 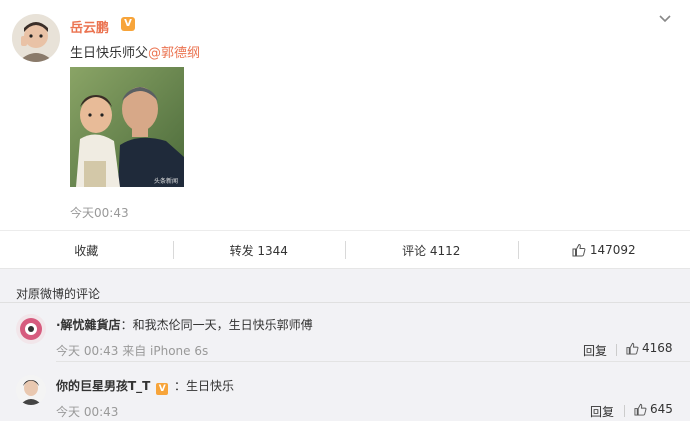 I want to click on repost-button: 转发 1344, so click(x=259, y=250).